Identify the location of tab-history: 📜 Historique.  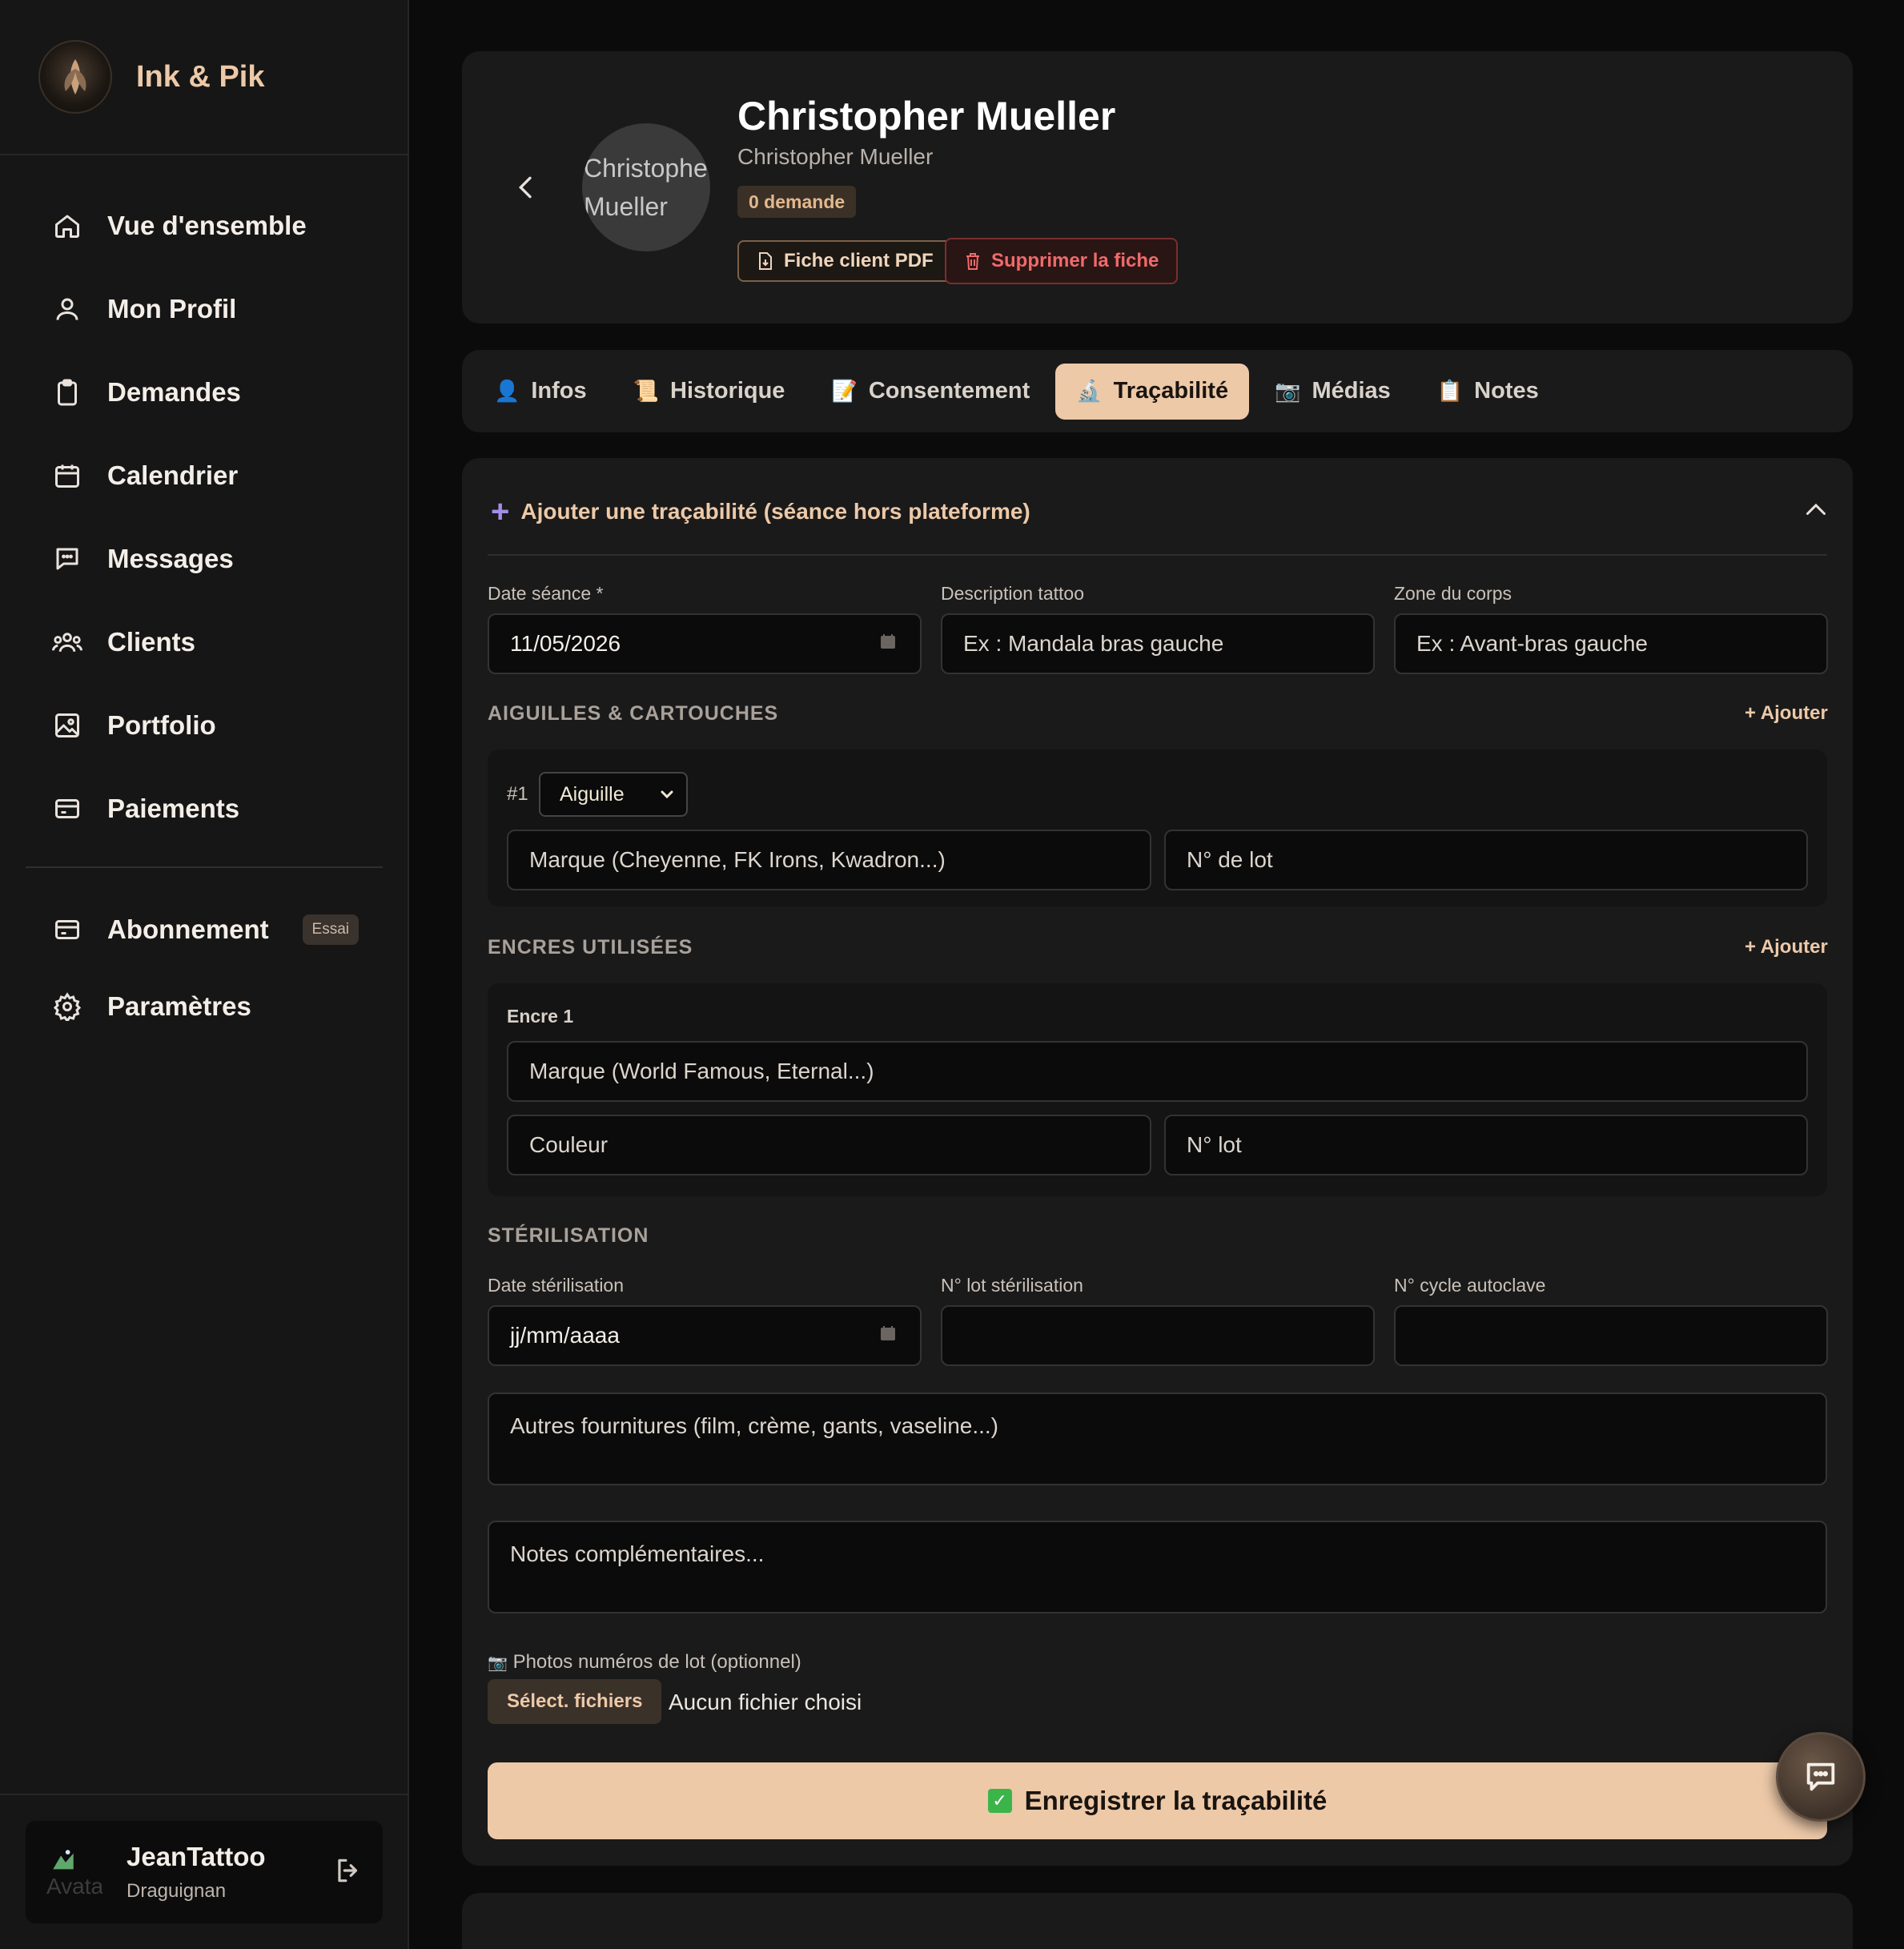
(709, 392).